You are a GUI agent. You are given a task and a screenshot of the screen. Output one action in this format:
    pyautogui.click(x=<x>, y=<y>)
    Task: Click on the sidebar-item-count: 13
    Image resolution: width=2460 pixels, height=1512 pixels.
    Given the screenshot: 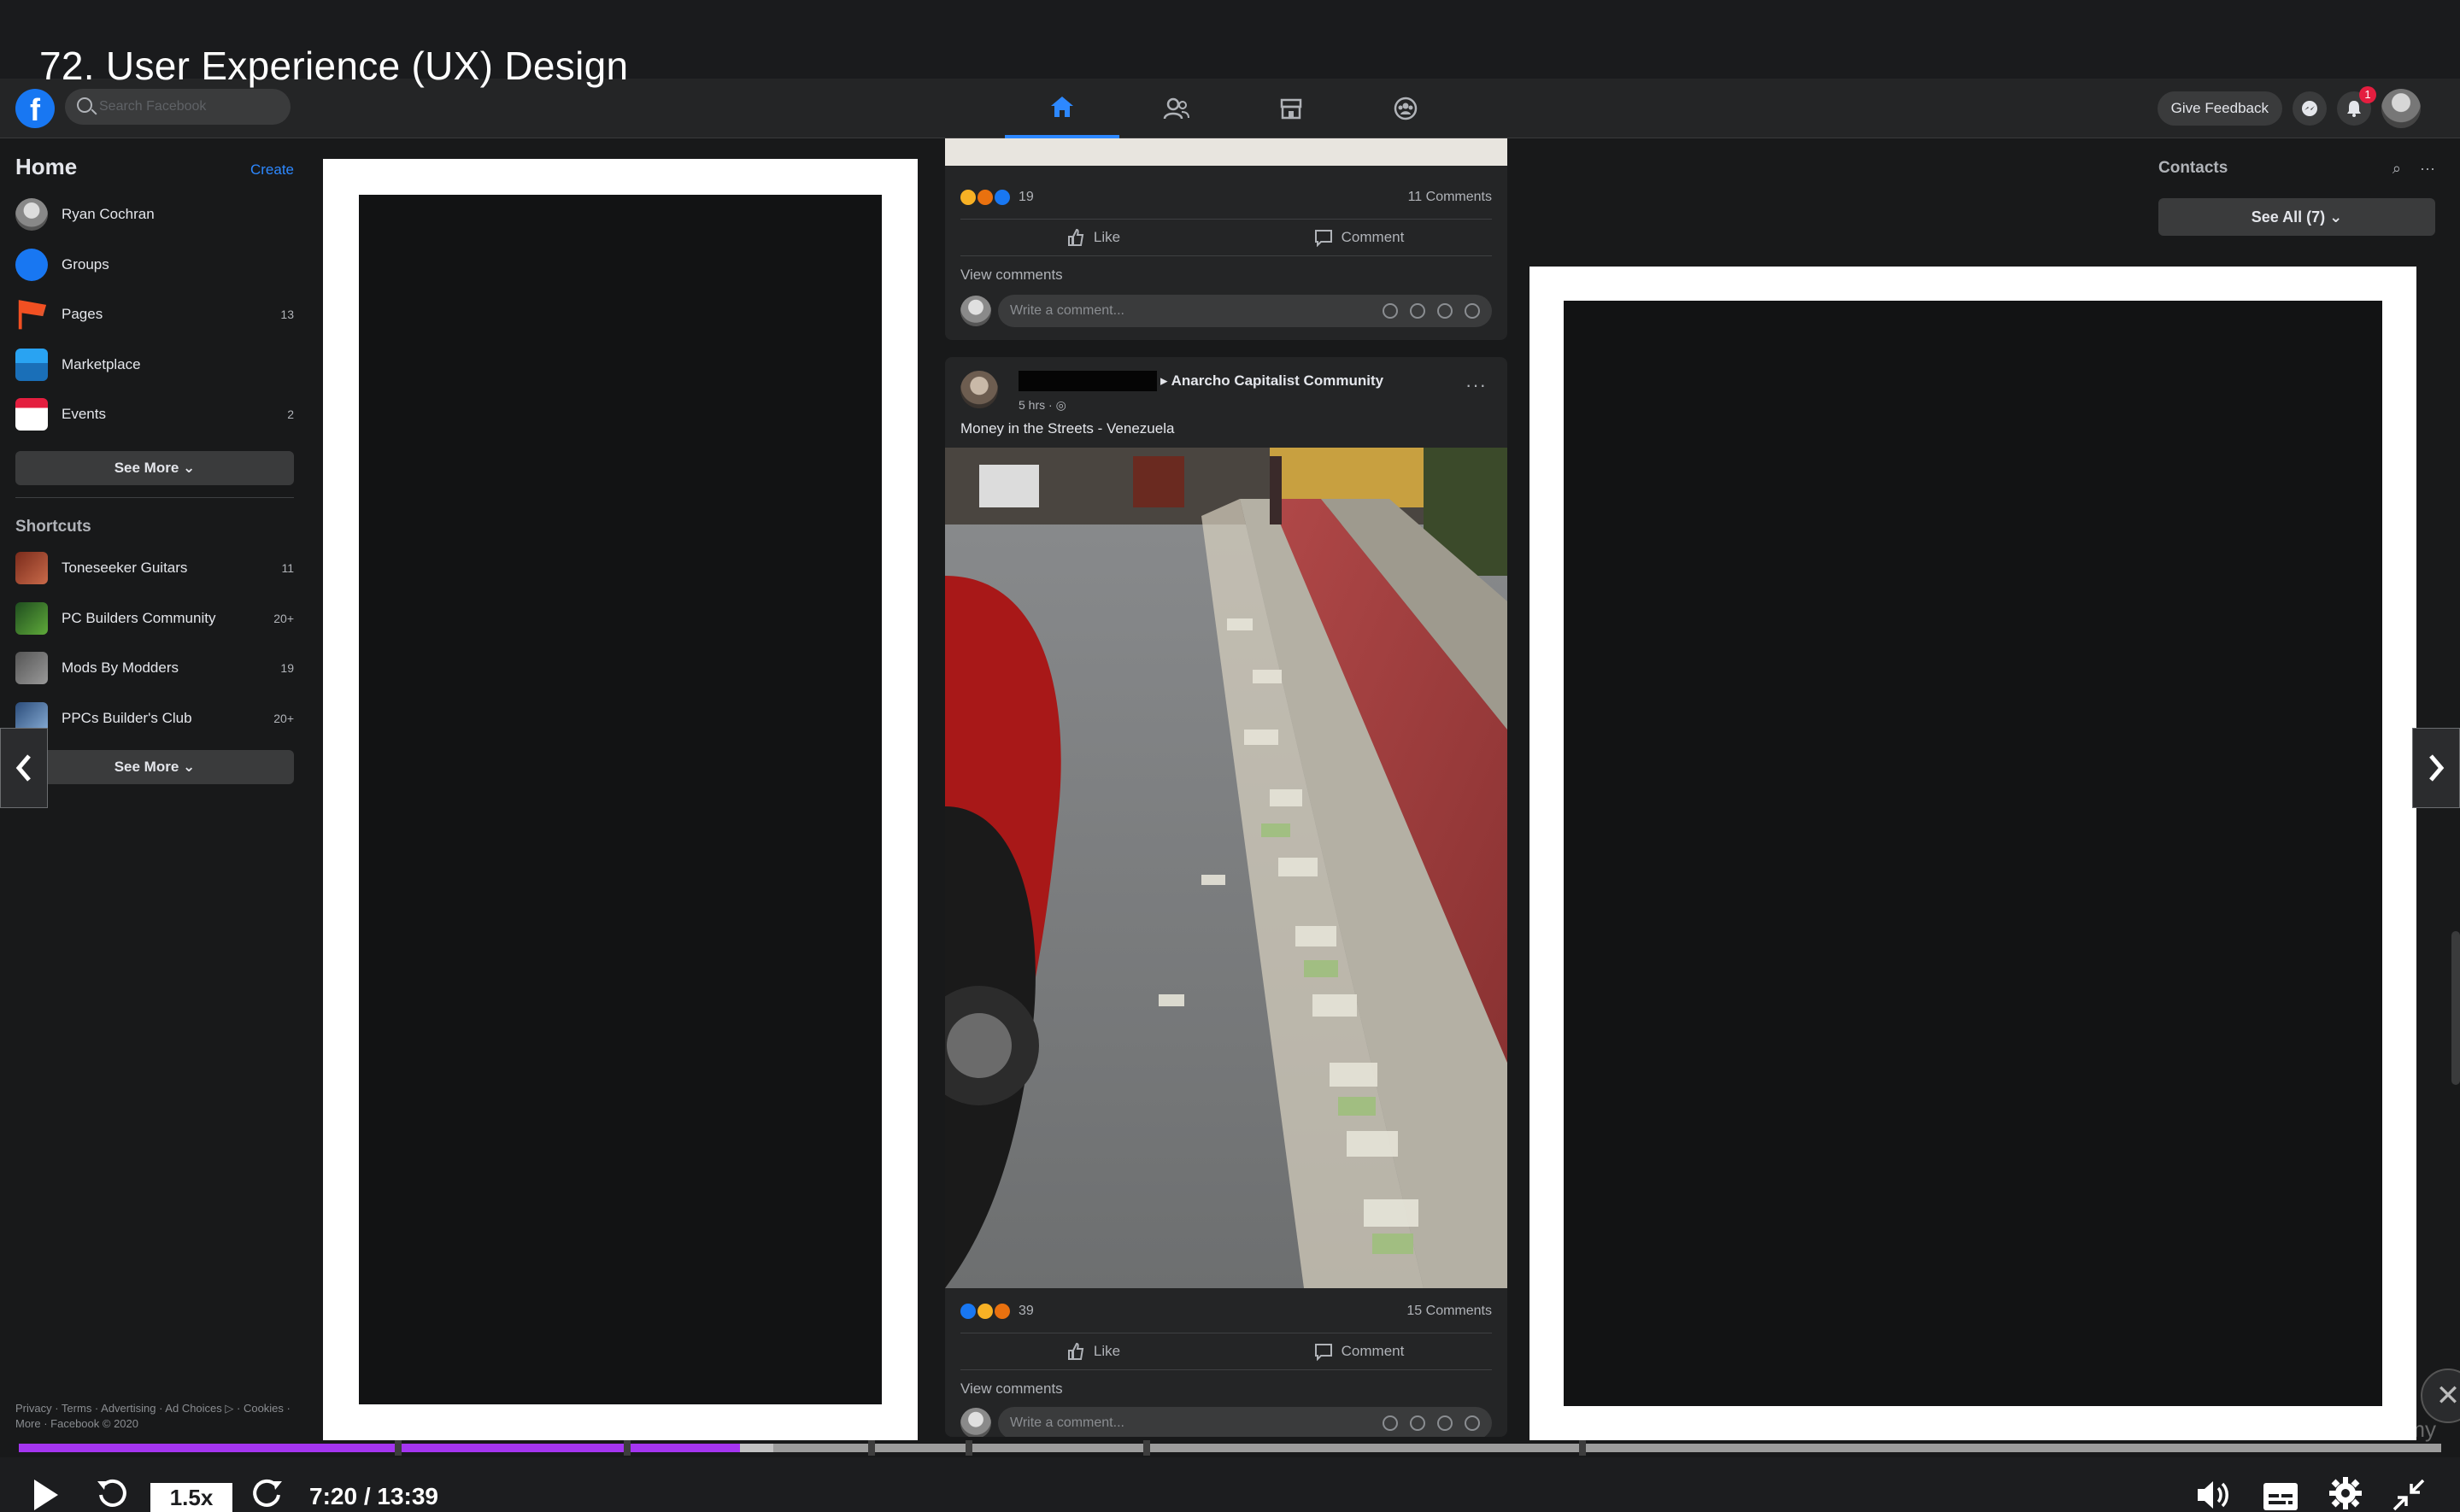 What is the action you would take?
    pyautogui.click(x=287, y=315)
    